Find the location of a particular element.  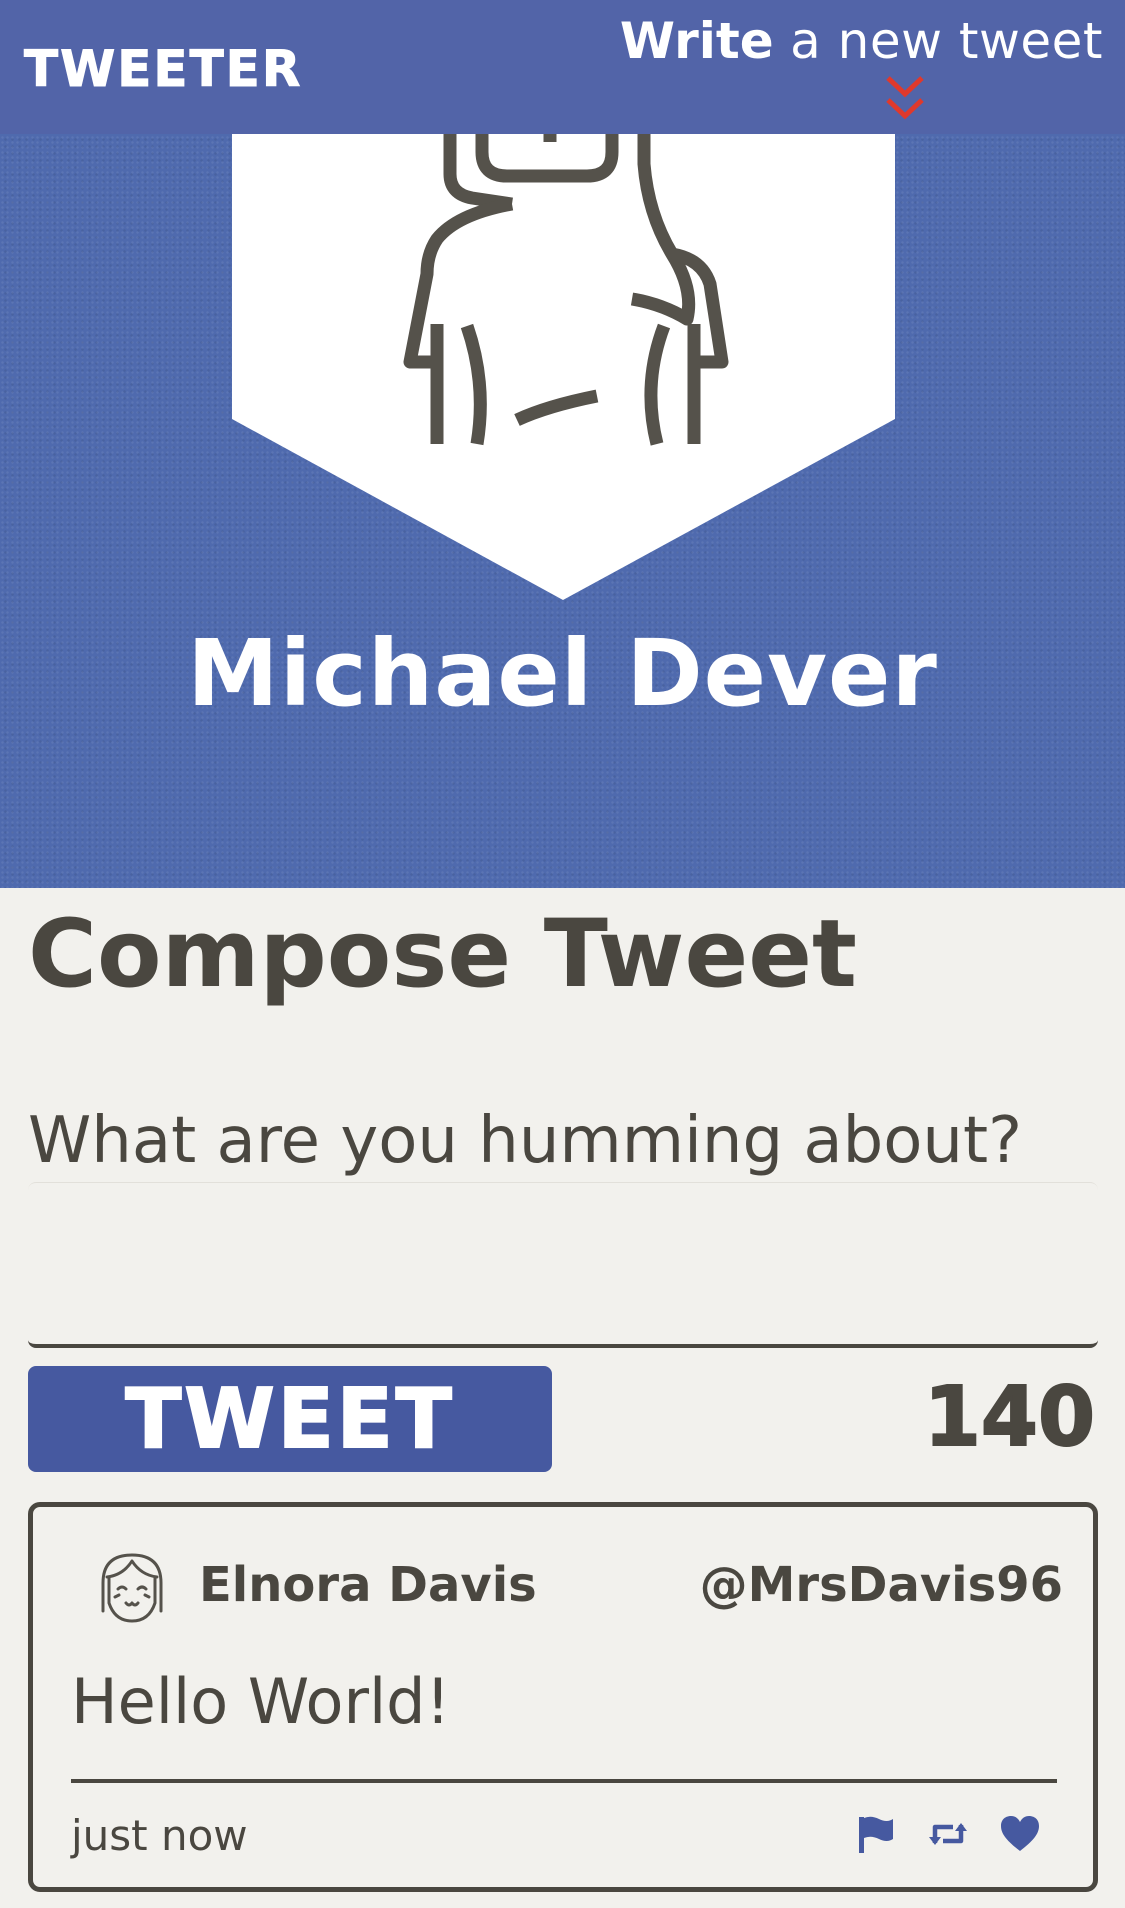

tweet-prompt-label: What are you humming about? is located at coordinates (525, 1141).